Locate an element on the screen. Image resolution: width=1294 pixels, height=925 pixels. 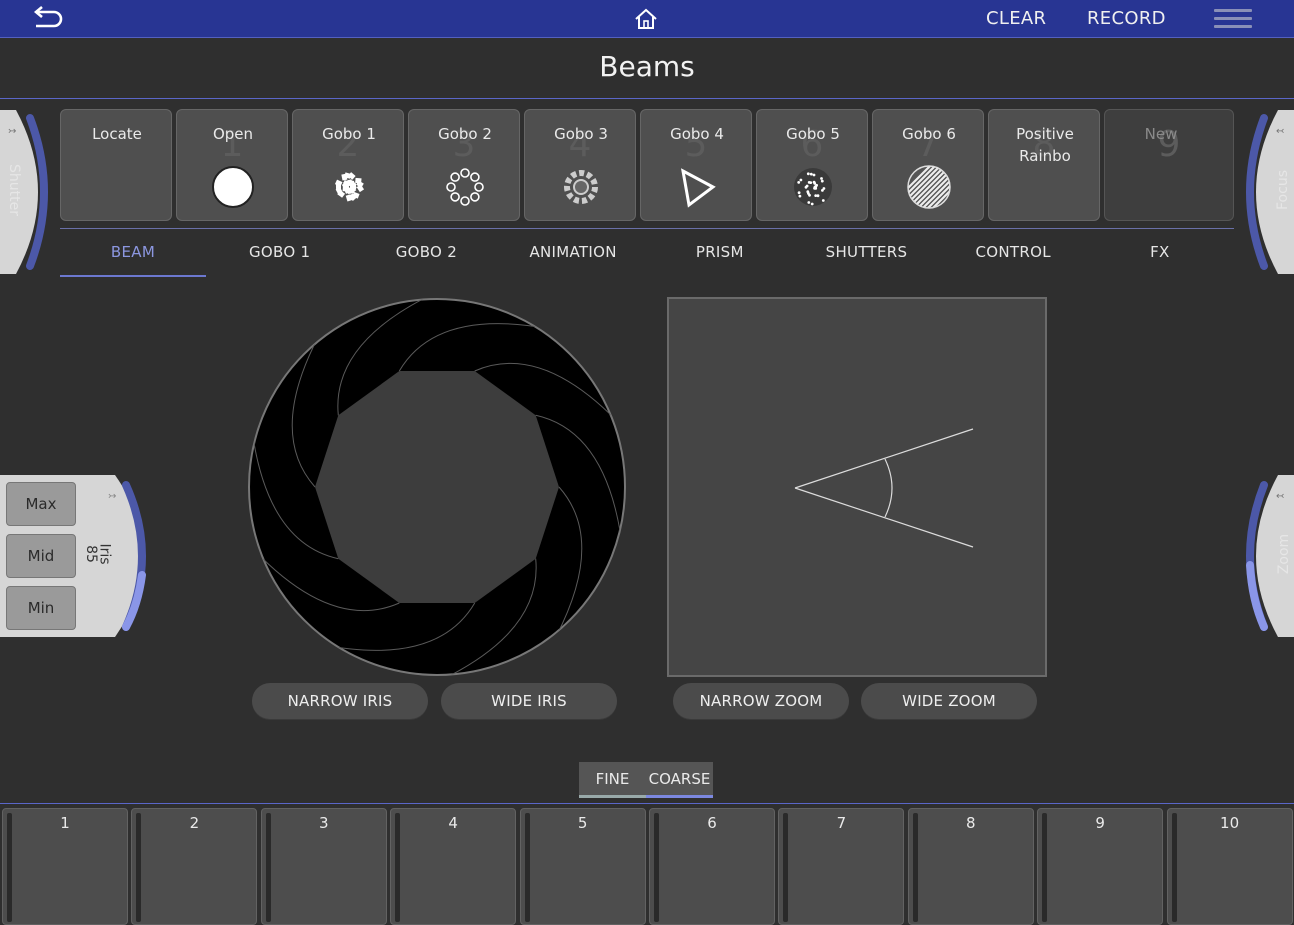
narrow-zoom-button: NARROW ZOOM is located at coordinates (761, 701).